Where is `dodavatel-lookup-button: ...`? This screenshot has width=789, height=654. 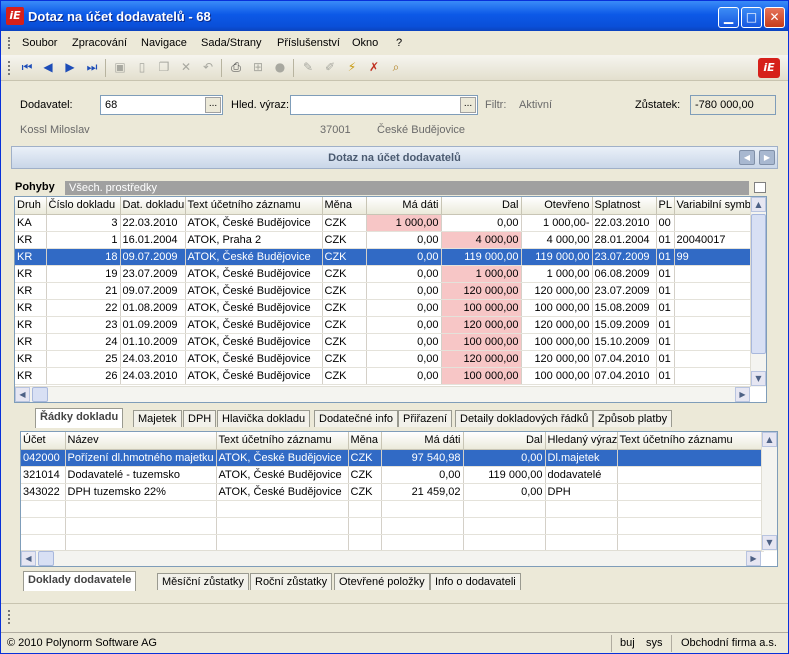
dodavatel-lookup-button: ... is located at coordinates (213, 105).